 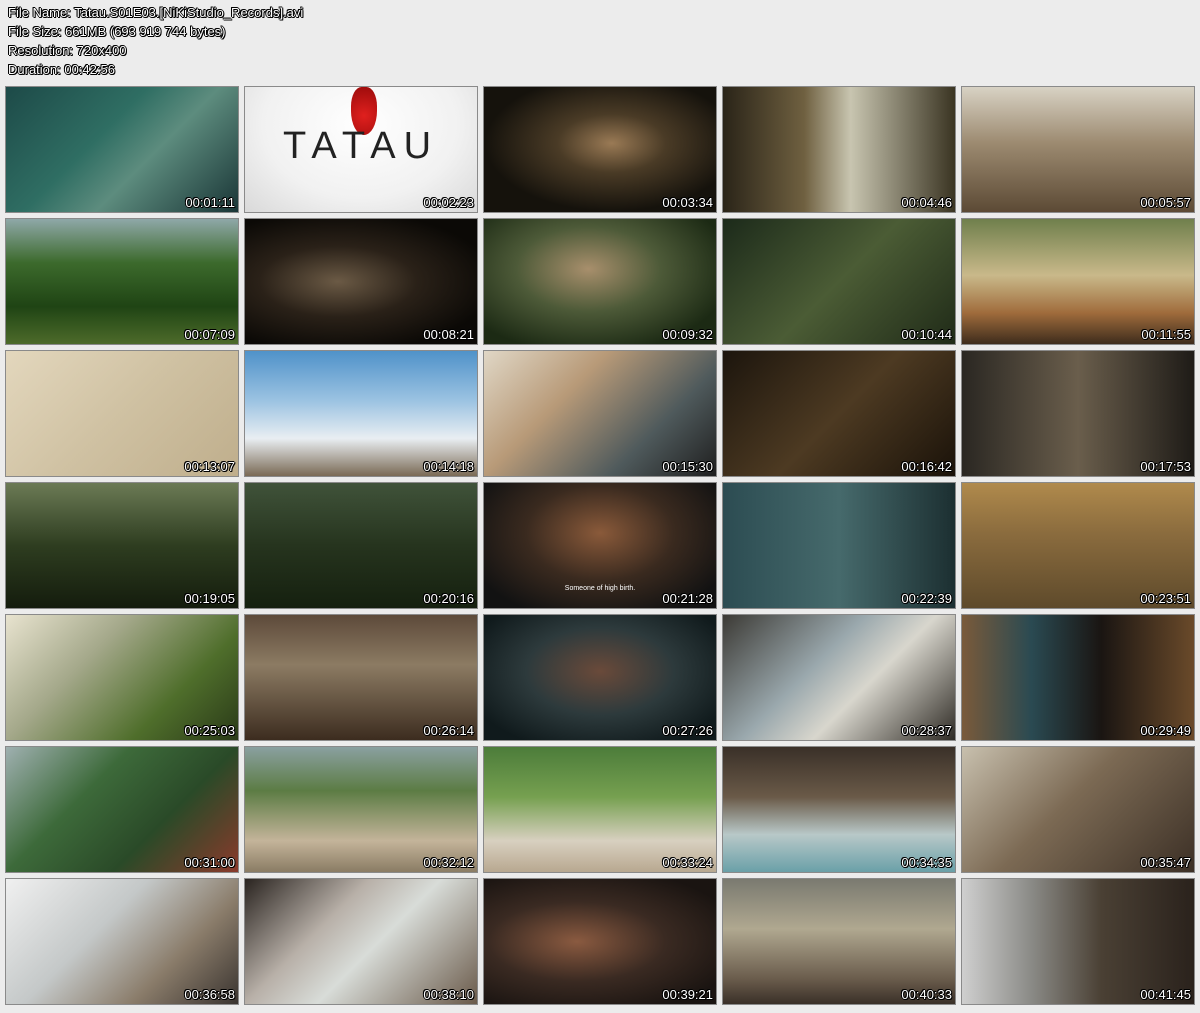 I want to click on timestamp: 00:02:23, so click(x=448, y=202).